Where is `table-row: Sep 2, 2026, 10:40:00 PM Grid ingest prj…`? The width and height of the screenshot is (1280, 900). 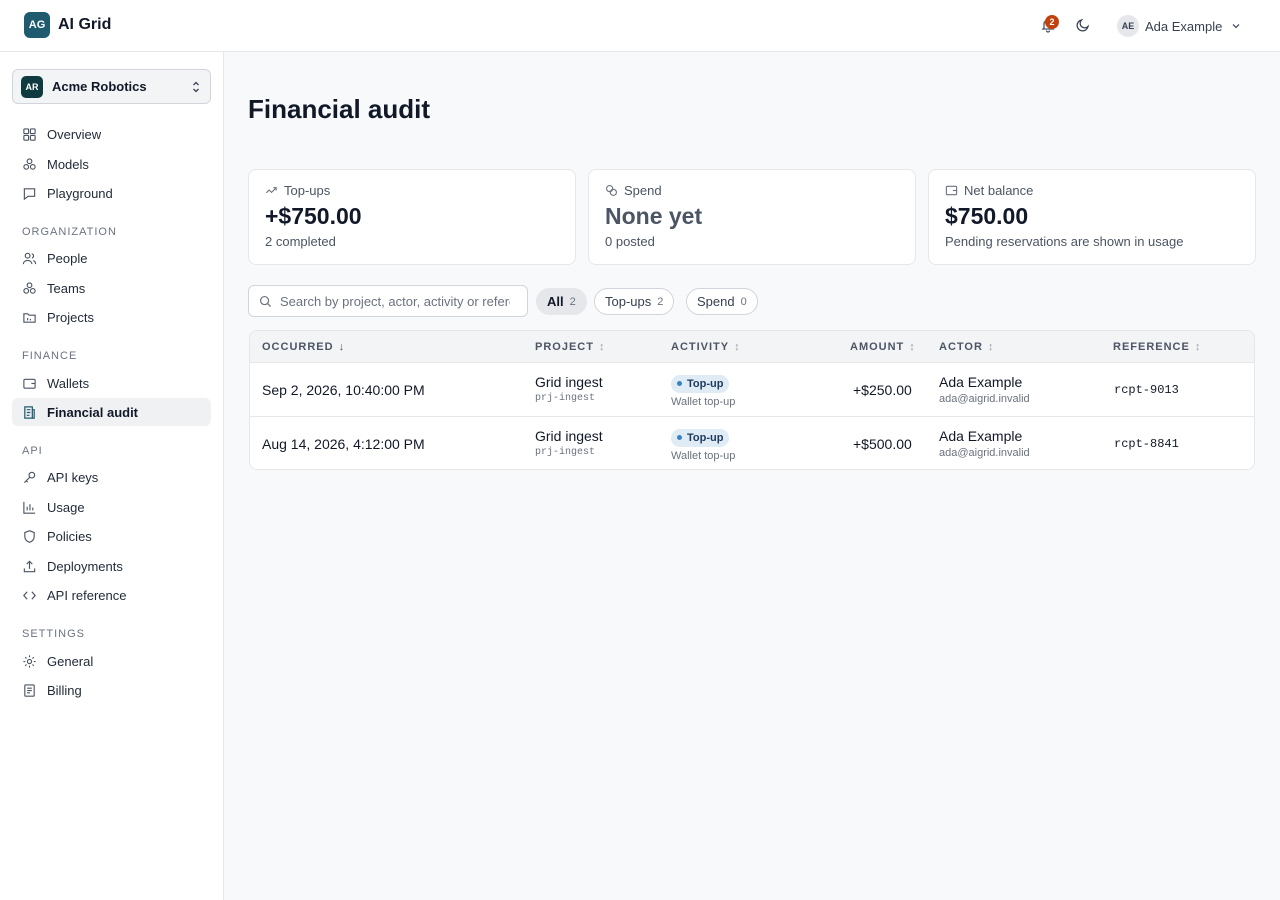
table-row: Sep 2, 2026, 10:40:00 PM Grid ingest prj… is located at coordinates (752, 390).